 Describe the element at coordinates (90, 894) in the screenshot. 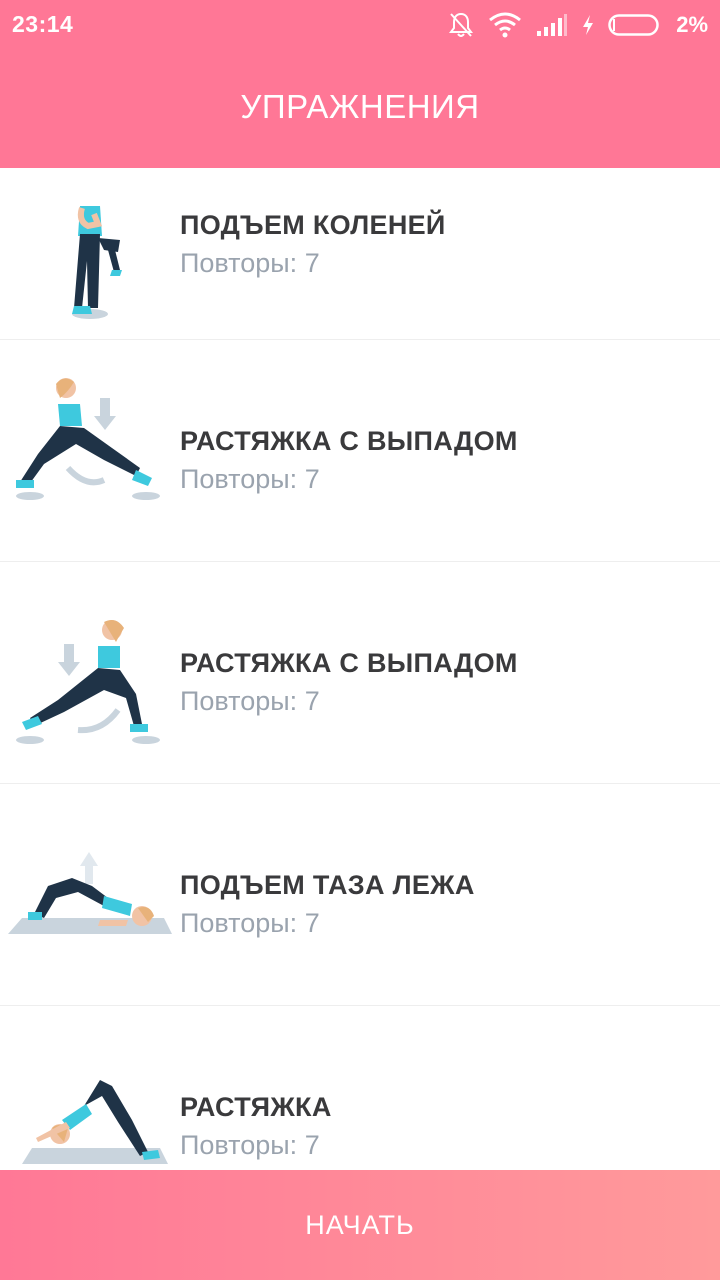

I see `glute-bridge-illustration` at that location.